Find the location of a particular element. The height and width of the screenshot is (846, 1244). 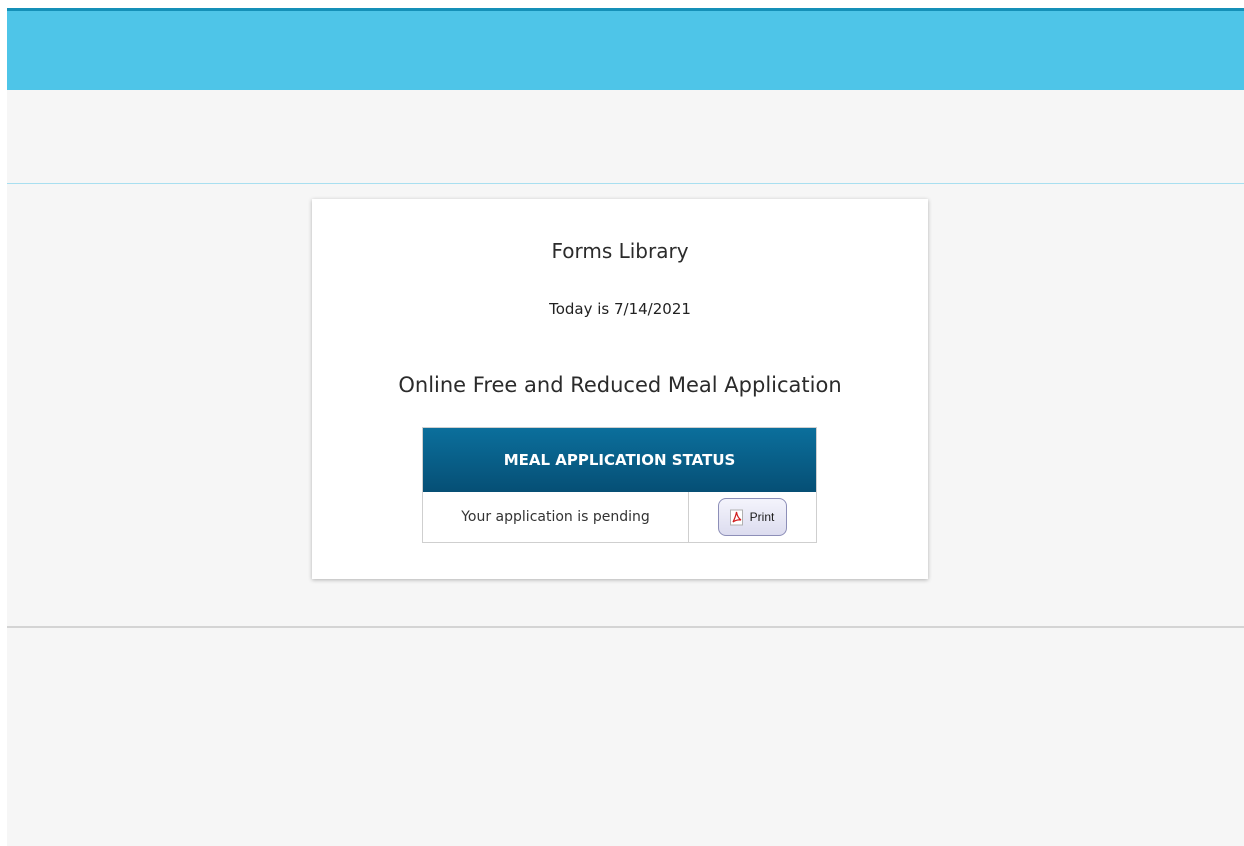

today-date-text: Today is 7/14/2021 is located at coordinates (620, 309).